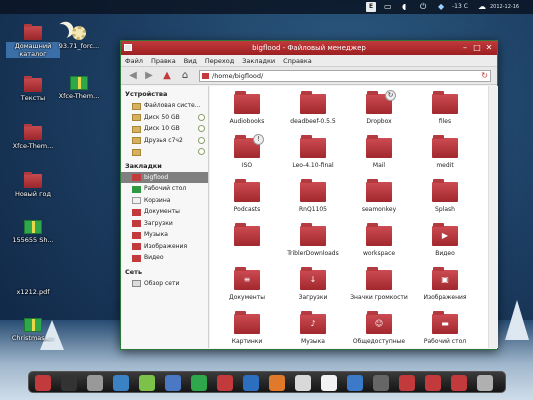 The width and height of the screenshot is (533, 400). Describe the element at coordinates (379, 152) in the screenshot. I see `file-item: Mail` at that location.